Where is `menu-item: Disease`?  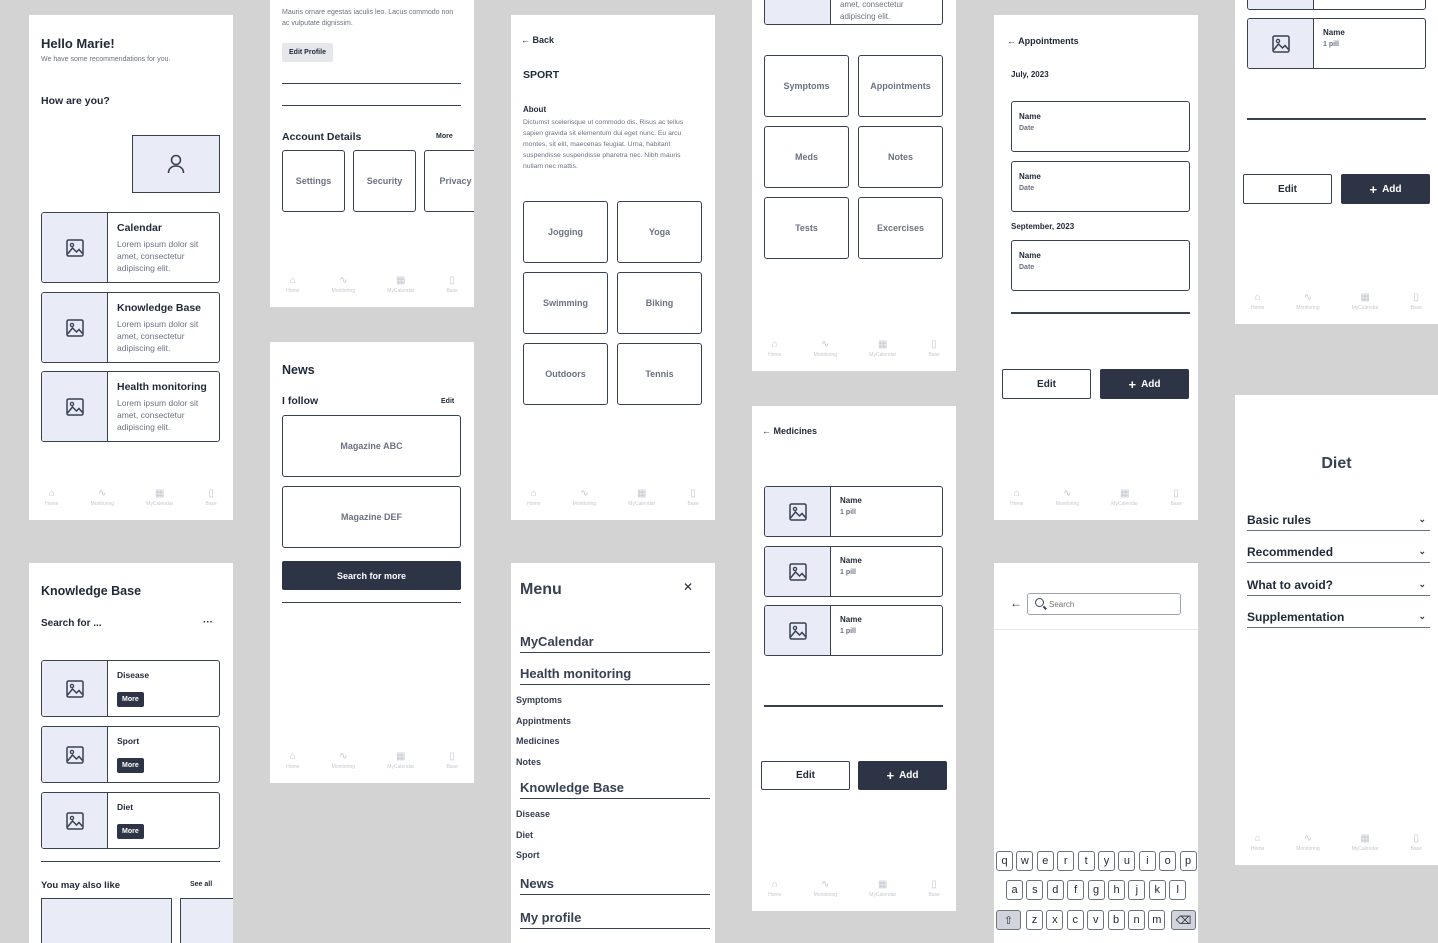
menu-item: Disease is located at coordinates (533, 814).